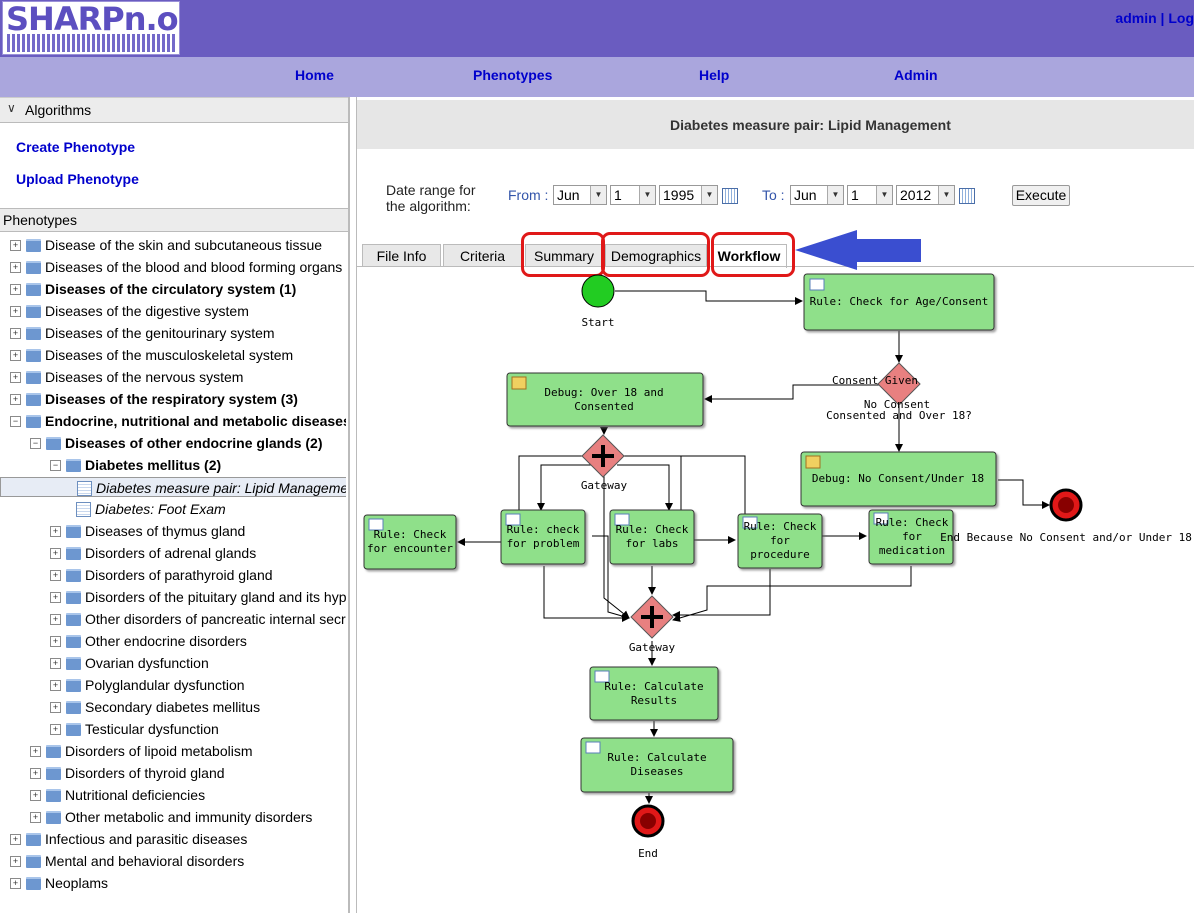  What do you see at coordinates (173, 840) in the screenshot?
I see `tree-node: + Infectious and parasitic diseases` at bounding box center [173, 840].